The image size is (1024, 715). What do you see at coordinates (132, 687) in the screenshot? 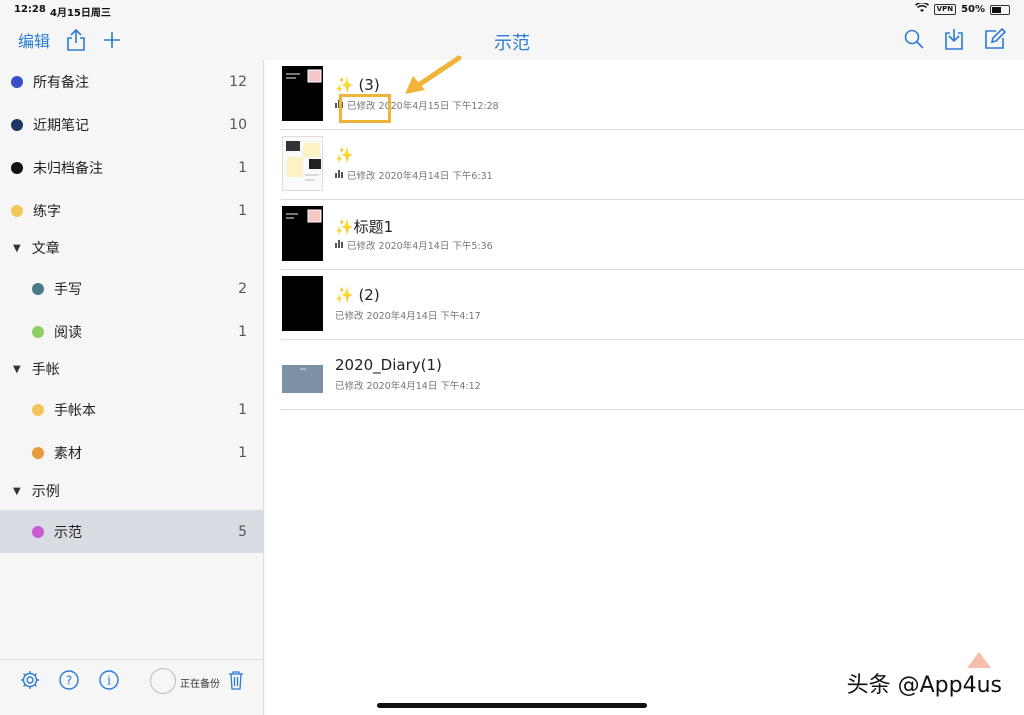
I see `sidebar-footer: ? i 正在备份` at bounding box center [132, 687].